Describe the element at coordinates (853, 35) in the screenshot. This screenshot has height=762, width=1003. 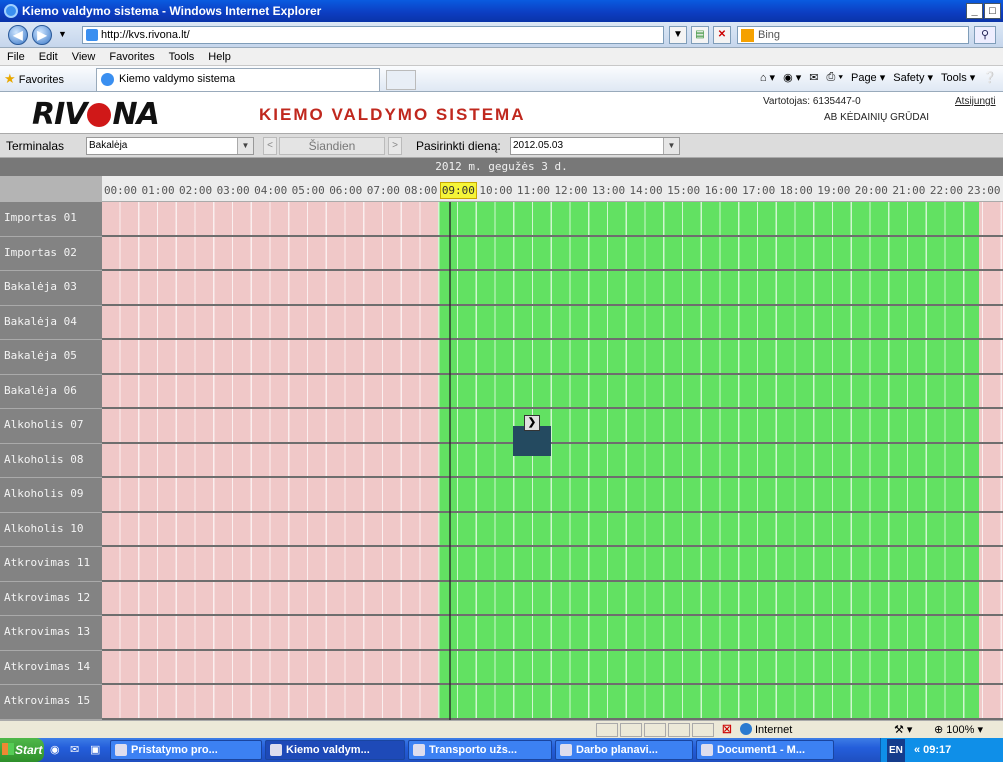
I see `search-input: Bing` at that location.